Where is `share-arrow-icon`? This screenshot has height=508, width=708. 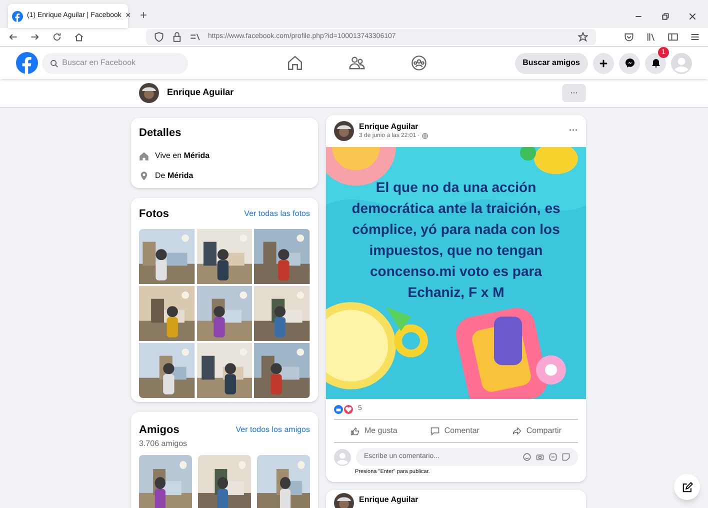 share-arrow-icon is located at coordinates (517, 431).